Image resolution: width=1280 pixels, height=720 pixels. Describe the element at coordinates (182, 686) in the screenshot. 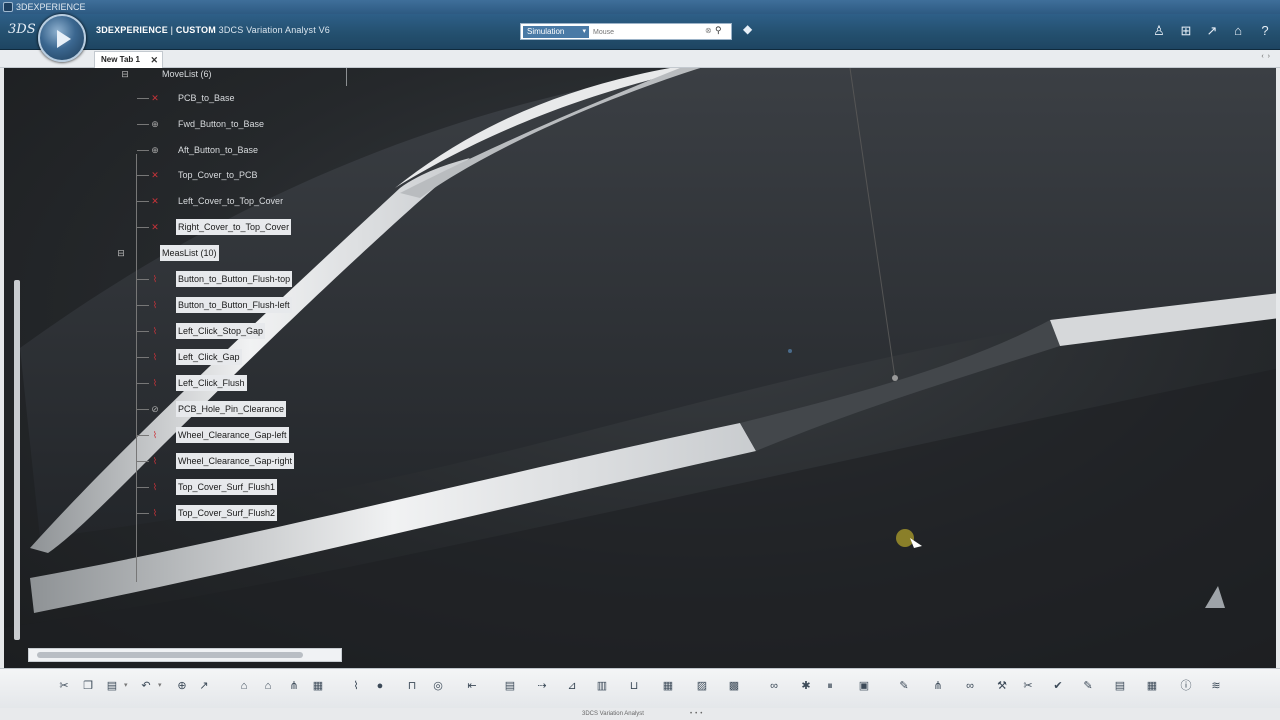

I see `zoom-icon: ⊕` at that location.